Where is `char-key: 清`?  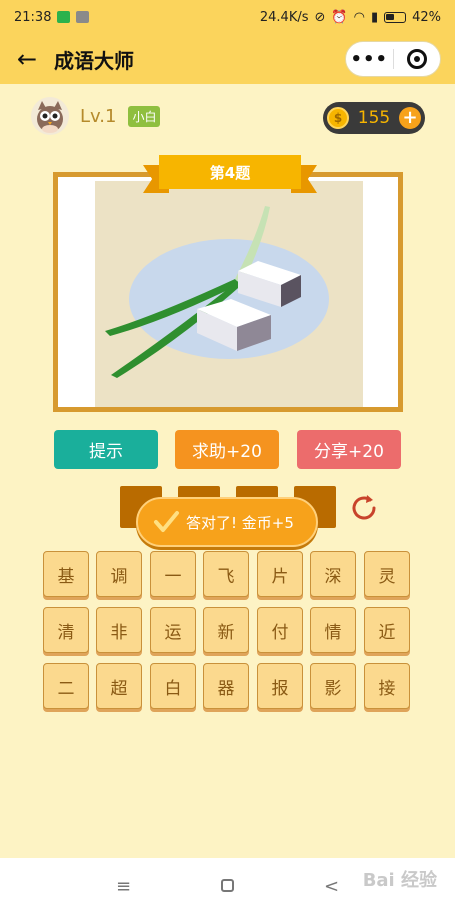 char-key: 清 is located at coordinates (66, 630).